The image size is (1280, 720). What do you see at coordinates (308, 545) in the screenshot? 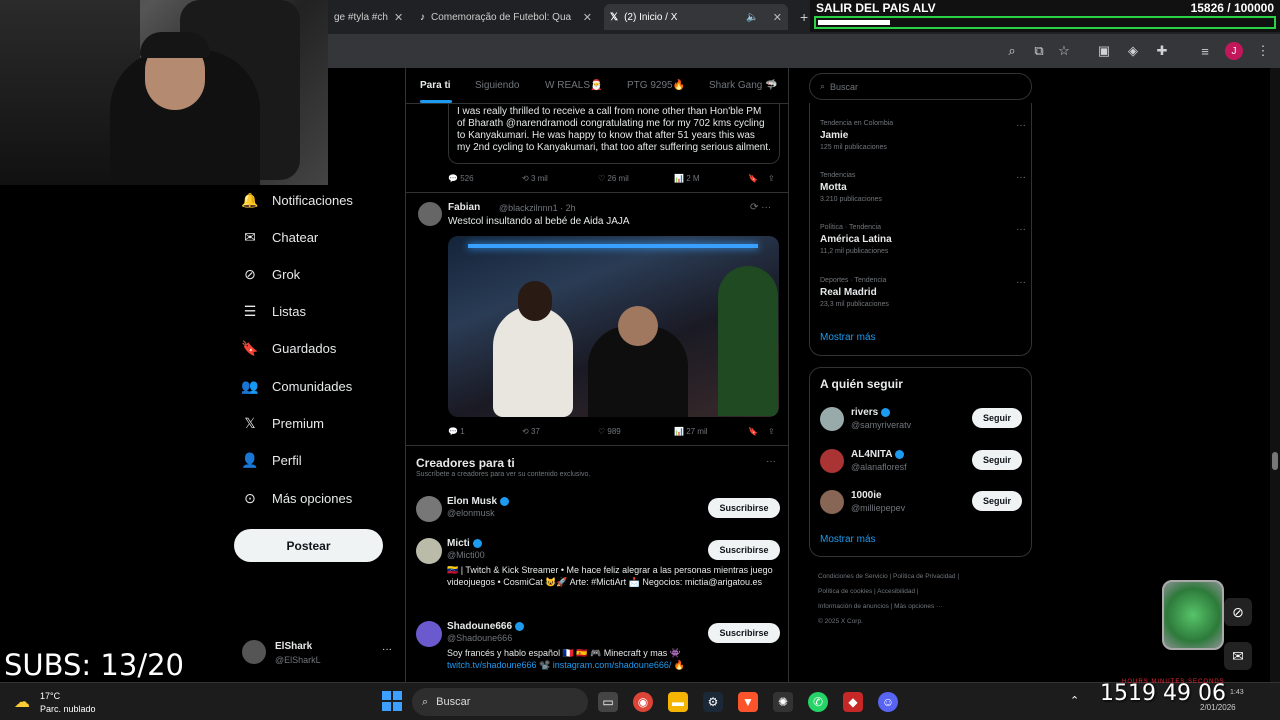
I see `post-button: Postear` at bounding box center [308, 545].